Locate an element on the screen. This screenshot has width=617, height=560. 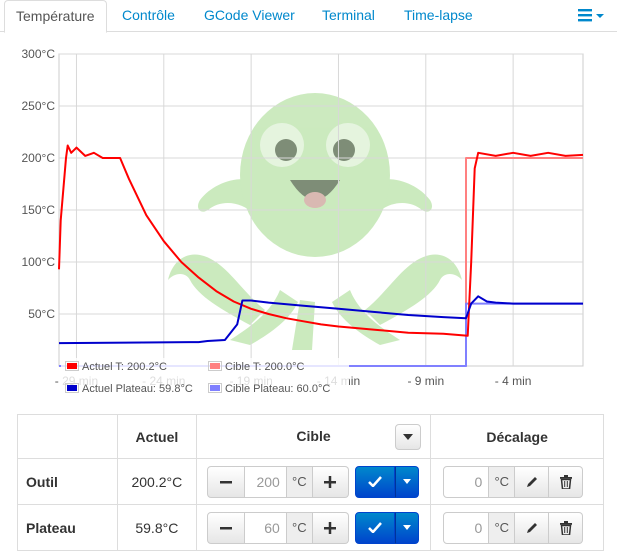
tab-terminal: Terminal is located at coordinates (348, 16).